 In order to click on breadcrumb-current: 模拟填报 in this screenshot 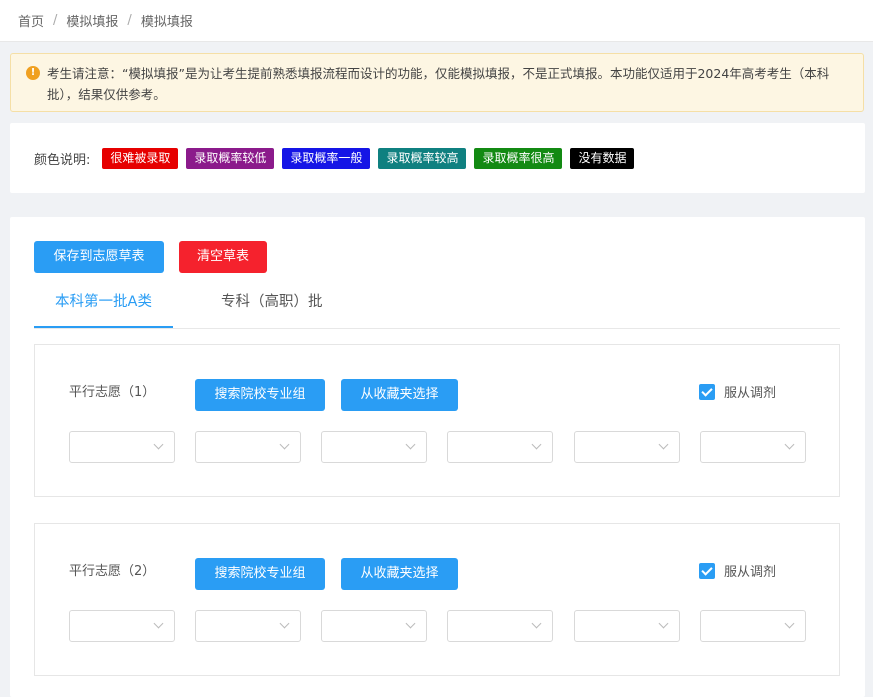, I will do `click(166, 22)`.